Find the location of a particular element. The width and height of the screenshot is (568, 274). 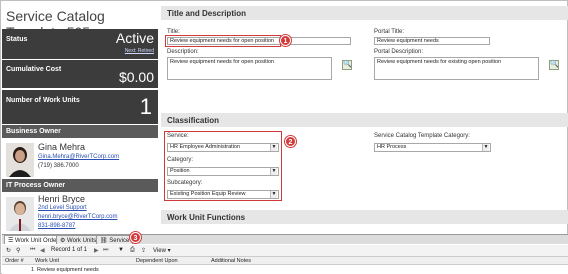

view-menu: View ▾ is located at coordinates (162, 250).